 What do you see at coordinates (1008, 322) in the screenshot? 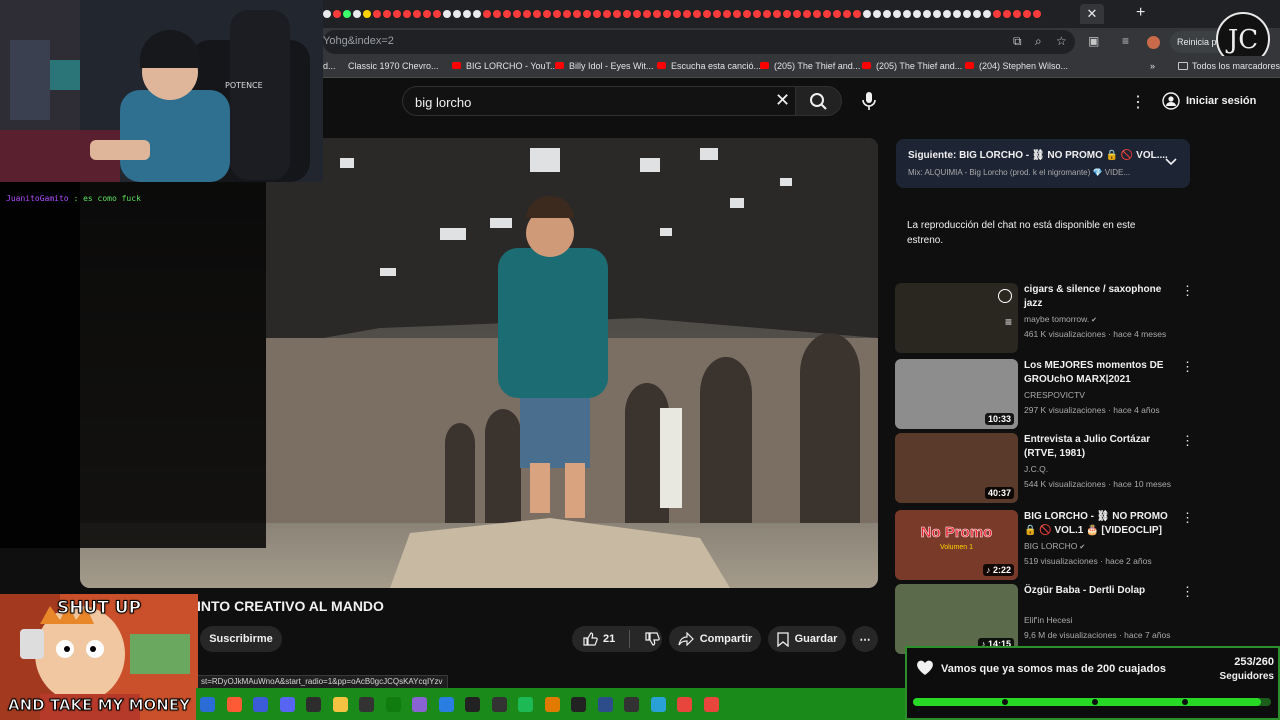
I see `add-to-queue-icon: ≡` at bounding box center [1008, 322].